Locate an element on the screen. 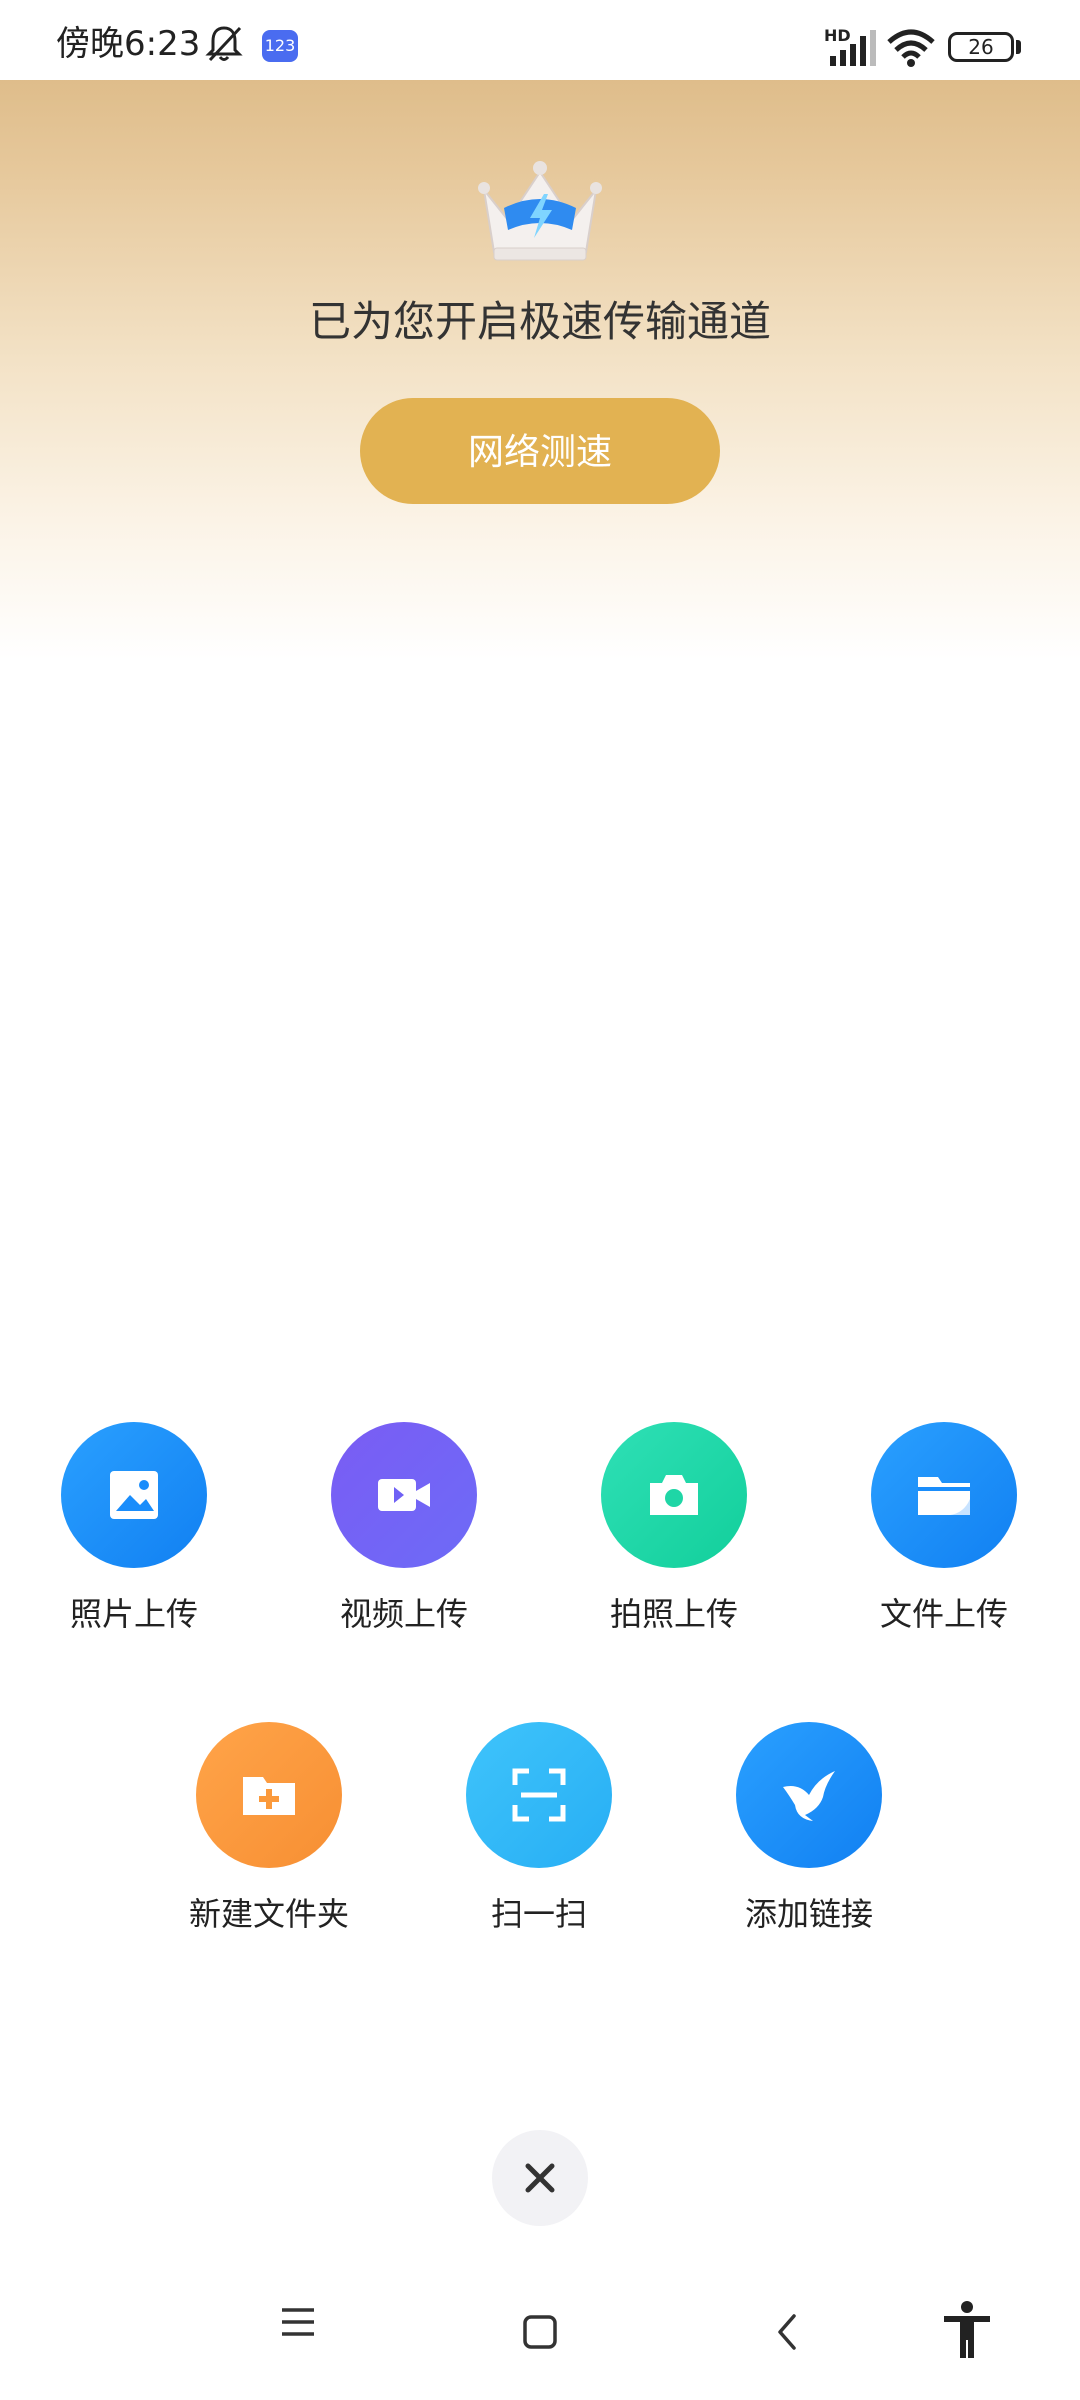  camera-upload-circle is located at coordinates (674, 1495).